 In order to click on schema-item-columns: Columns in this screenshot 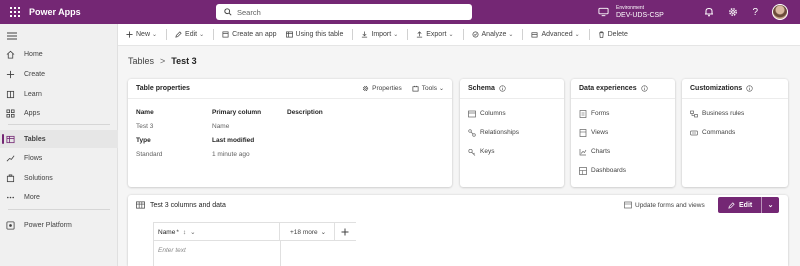, I will do `click(512, 113)`.